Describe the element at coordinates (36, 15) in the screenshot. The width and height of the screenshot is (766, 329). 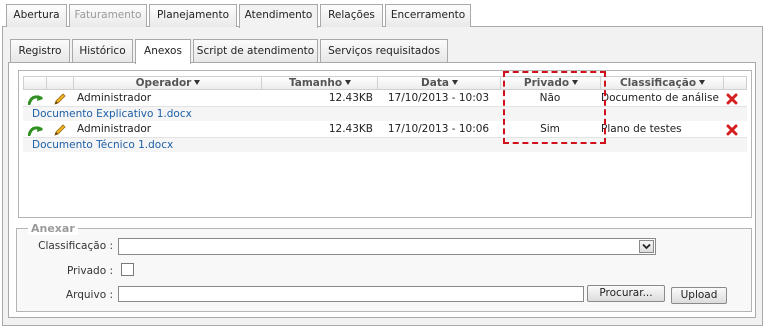
I see `tab-abertura: Abertura` at that location.